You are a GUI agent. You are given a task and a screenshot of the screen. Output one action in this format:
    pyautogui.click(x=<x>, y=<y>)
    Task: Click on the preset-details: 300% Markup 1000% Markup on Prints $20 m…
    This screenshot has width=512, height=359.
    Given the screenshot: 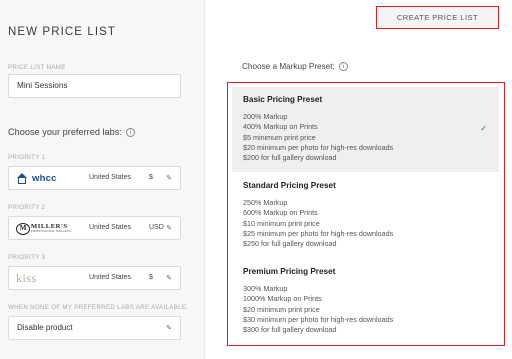 What is the action you would take?
    pyautogui.click(x=318, y=309)
    